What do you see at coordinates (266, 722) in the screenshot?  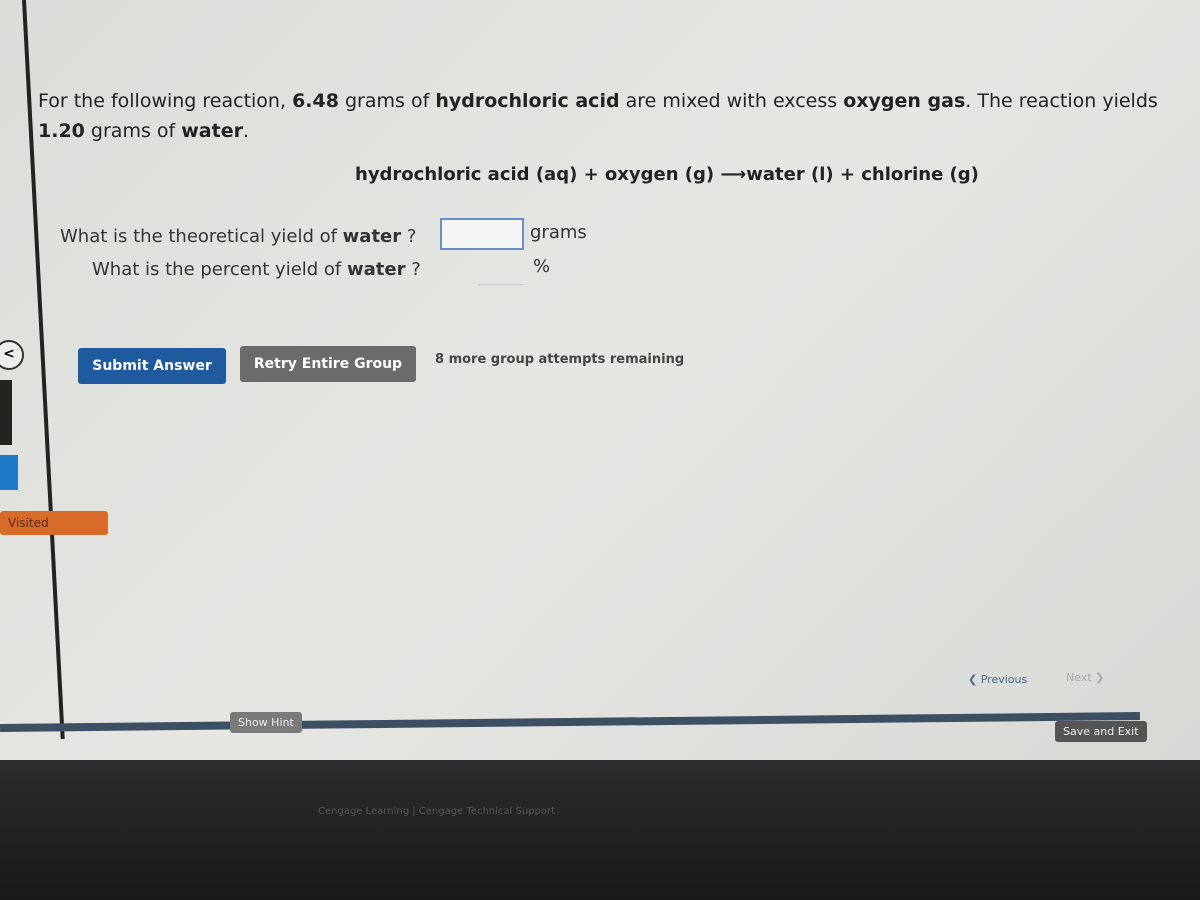 I see `show-hint-button: Show Hint` at bounding box center [266, 722].